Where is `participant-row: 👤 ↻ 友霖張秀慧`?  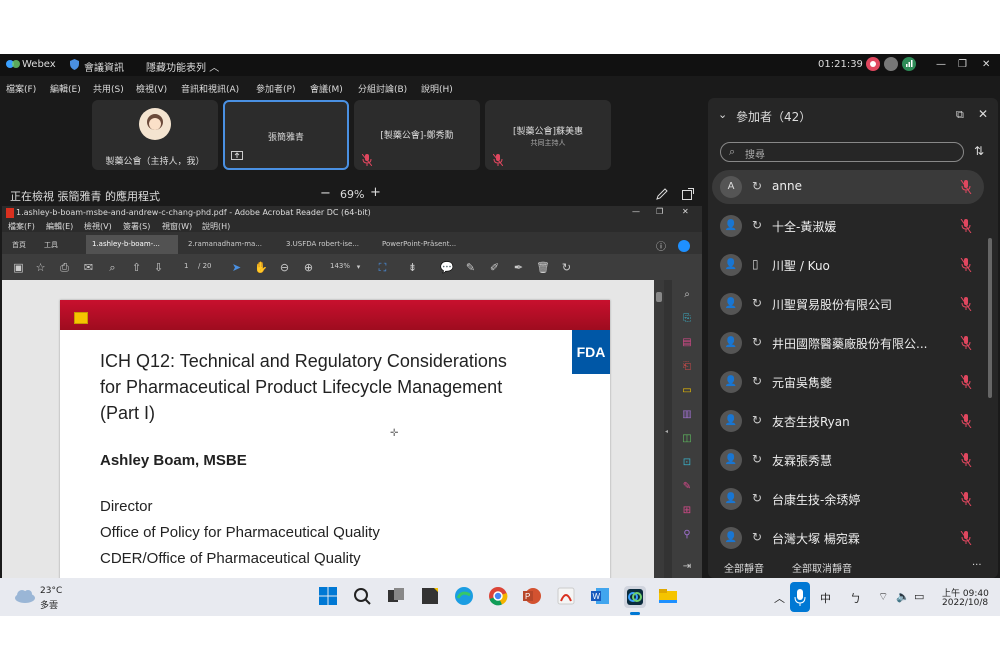
participant-row: 👤 ↻ 友霖張秀慧 is located at coordinates (848, 460).